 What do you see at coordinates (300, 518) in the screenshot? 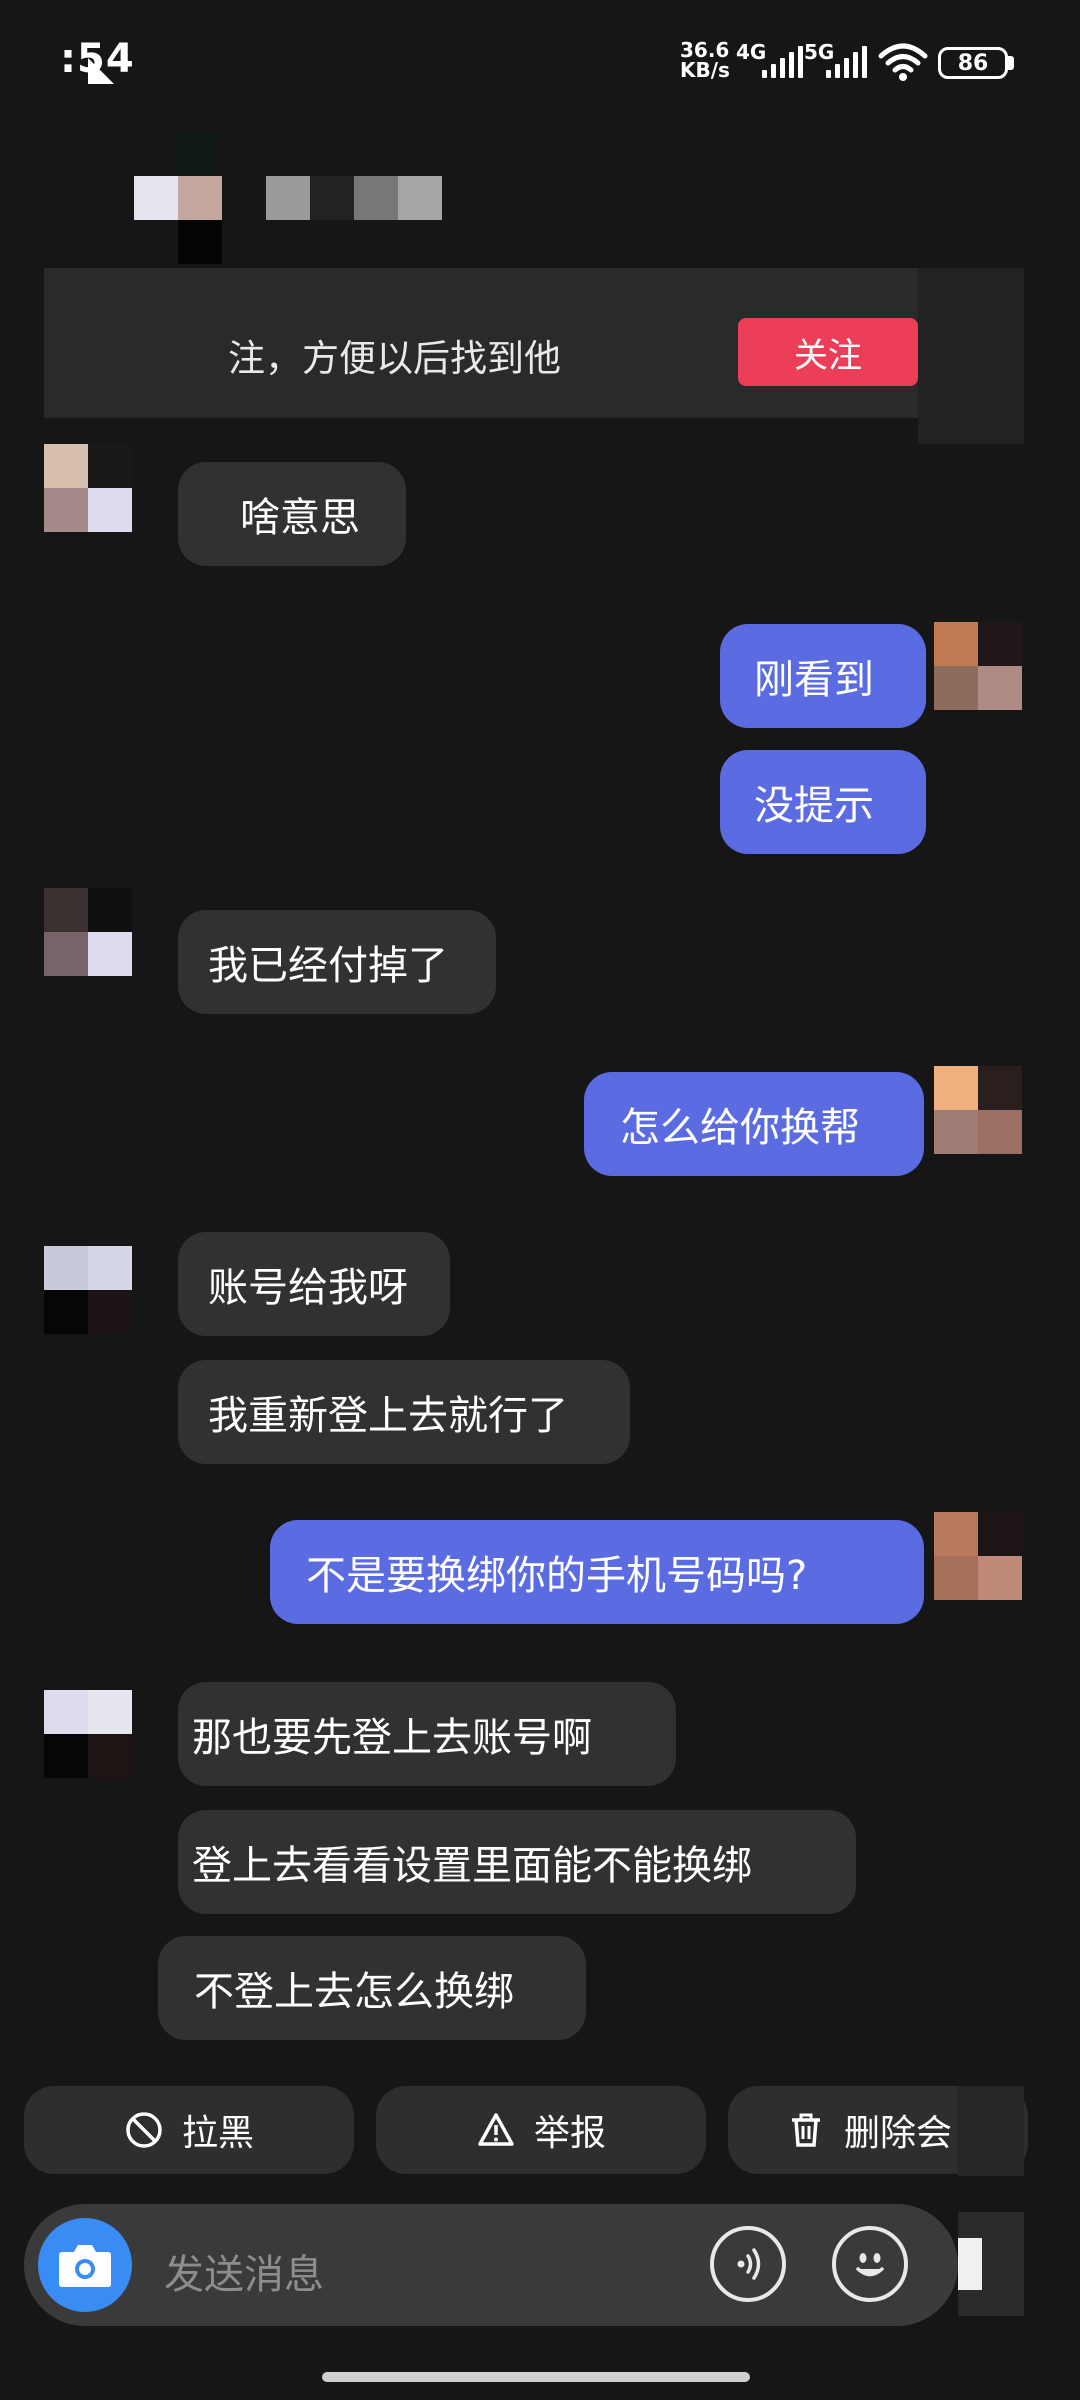
I see `message-text: 啥意思` at bounding box center [300, 518].